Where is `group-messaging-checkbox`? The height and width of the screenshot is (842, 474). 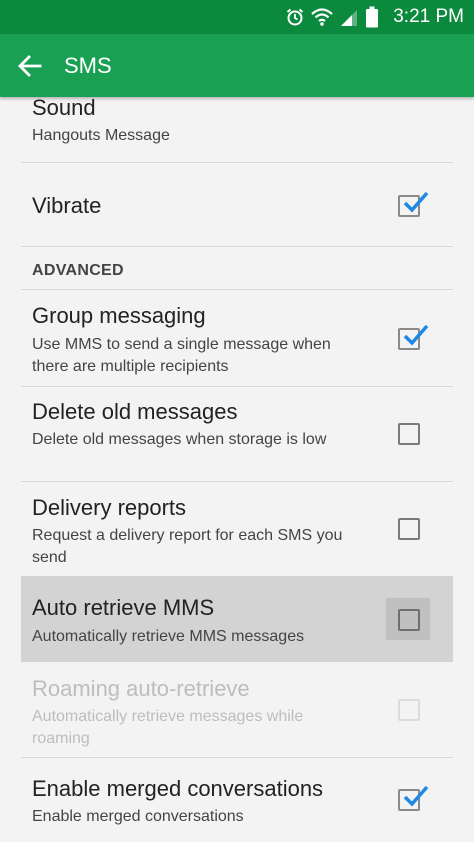
group-messaging-checkbox is located at coordinates (413, 337).